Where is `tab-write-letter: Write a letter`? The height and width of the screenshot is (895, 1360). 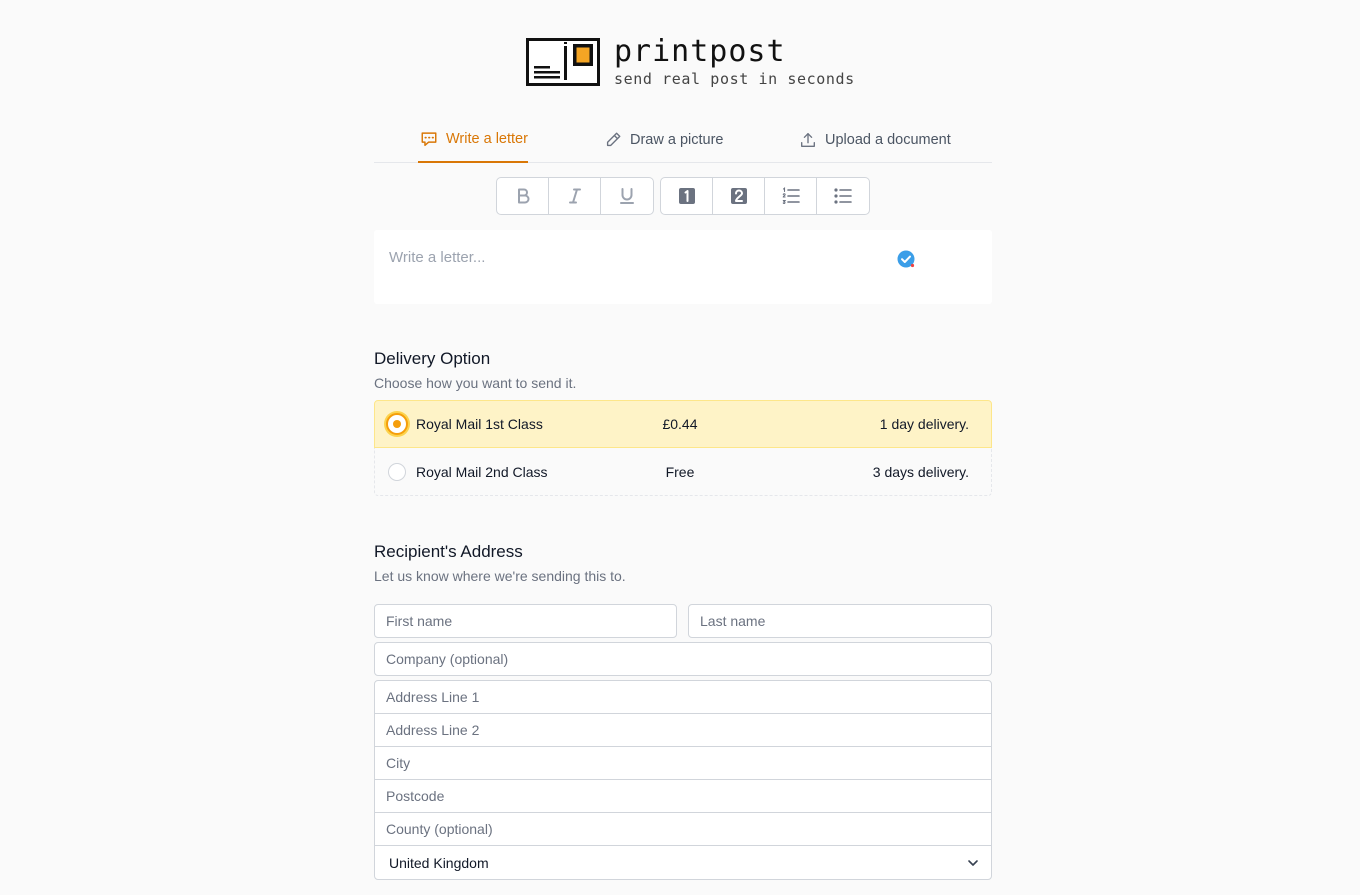
tab-write-letter: Write a letter is located at coordinates (473, 139).